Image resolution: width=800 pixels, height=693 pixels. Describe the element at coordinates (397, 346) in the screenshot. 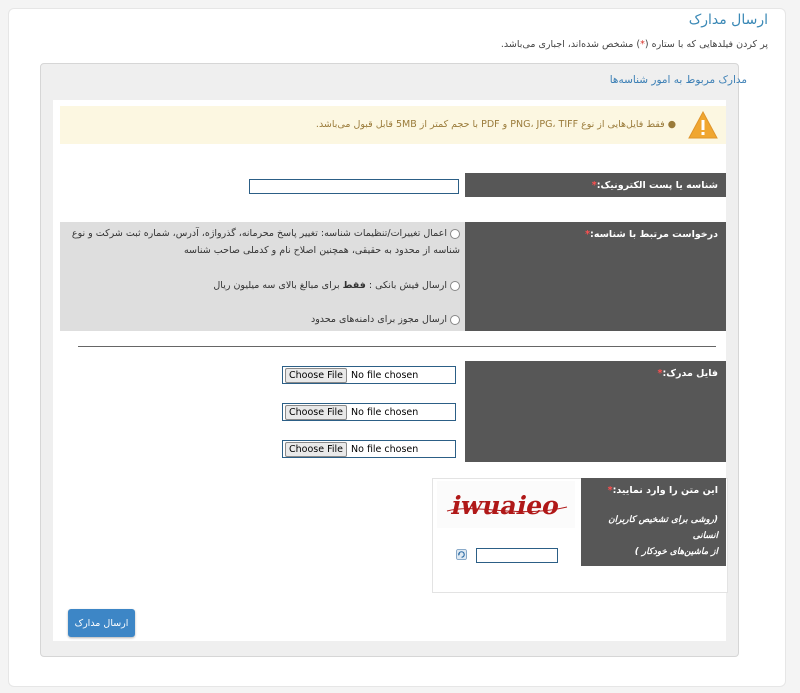

I see `divider` at that location.